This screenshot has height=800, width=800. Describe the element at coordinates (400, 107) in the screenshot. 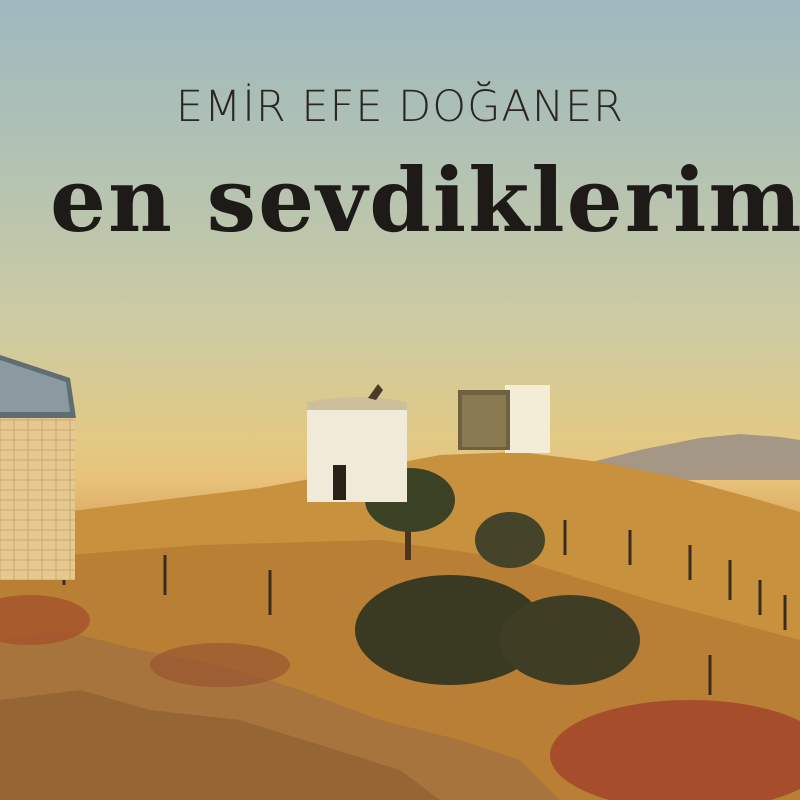

I see `artist-name: EMİR EFE DOĞANER` at that location.